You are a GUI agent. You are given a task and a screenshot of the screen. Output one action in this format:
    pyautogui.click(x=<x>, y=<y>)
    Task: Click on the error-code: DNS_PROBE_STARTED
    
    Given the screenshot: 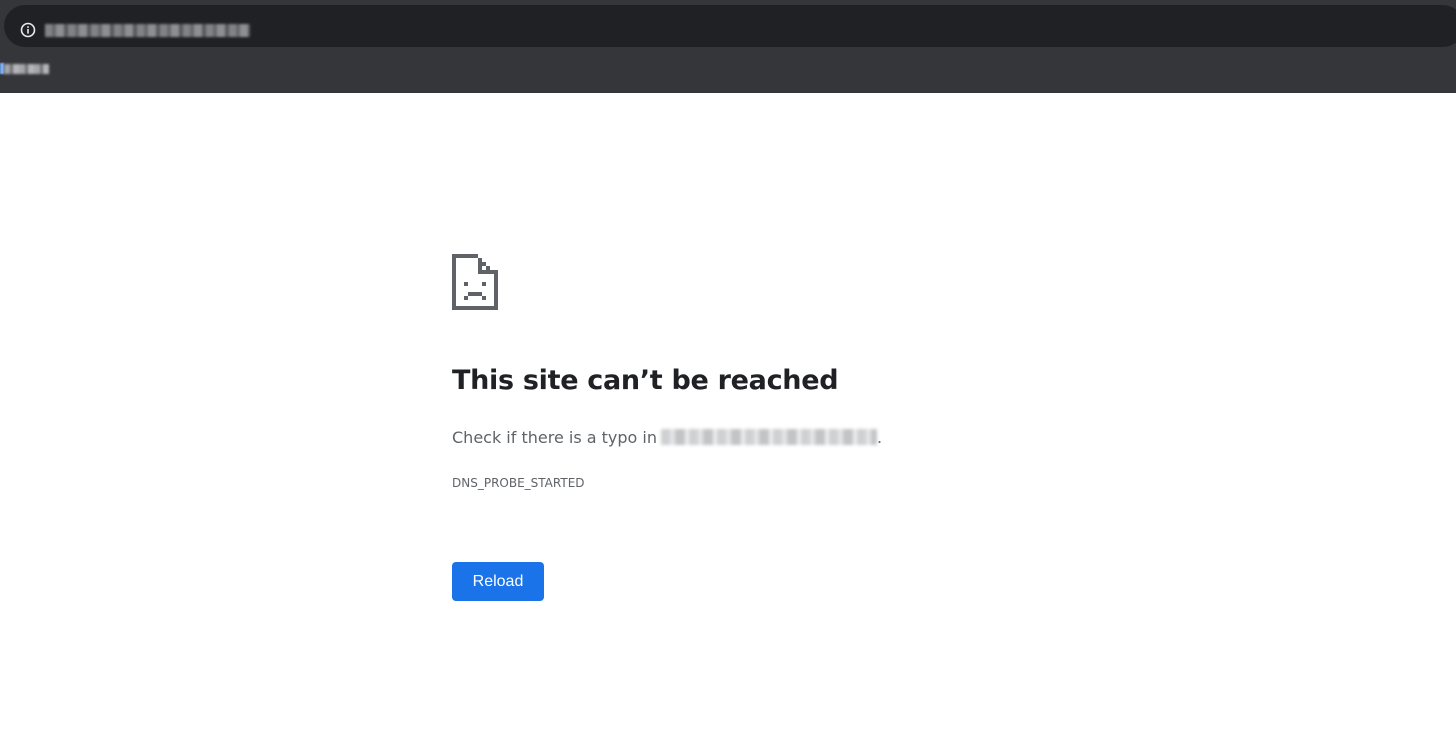 What is the action you would take?
    pyautogui.click(x=518, y=483)
    